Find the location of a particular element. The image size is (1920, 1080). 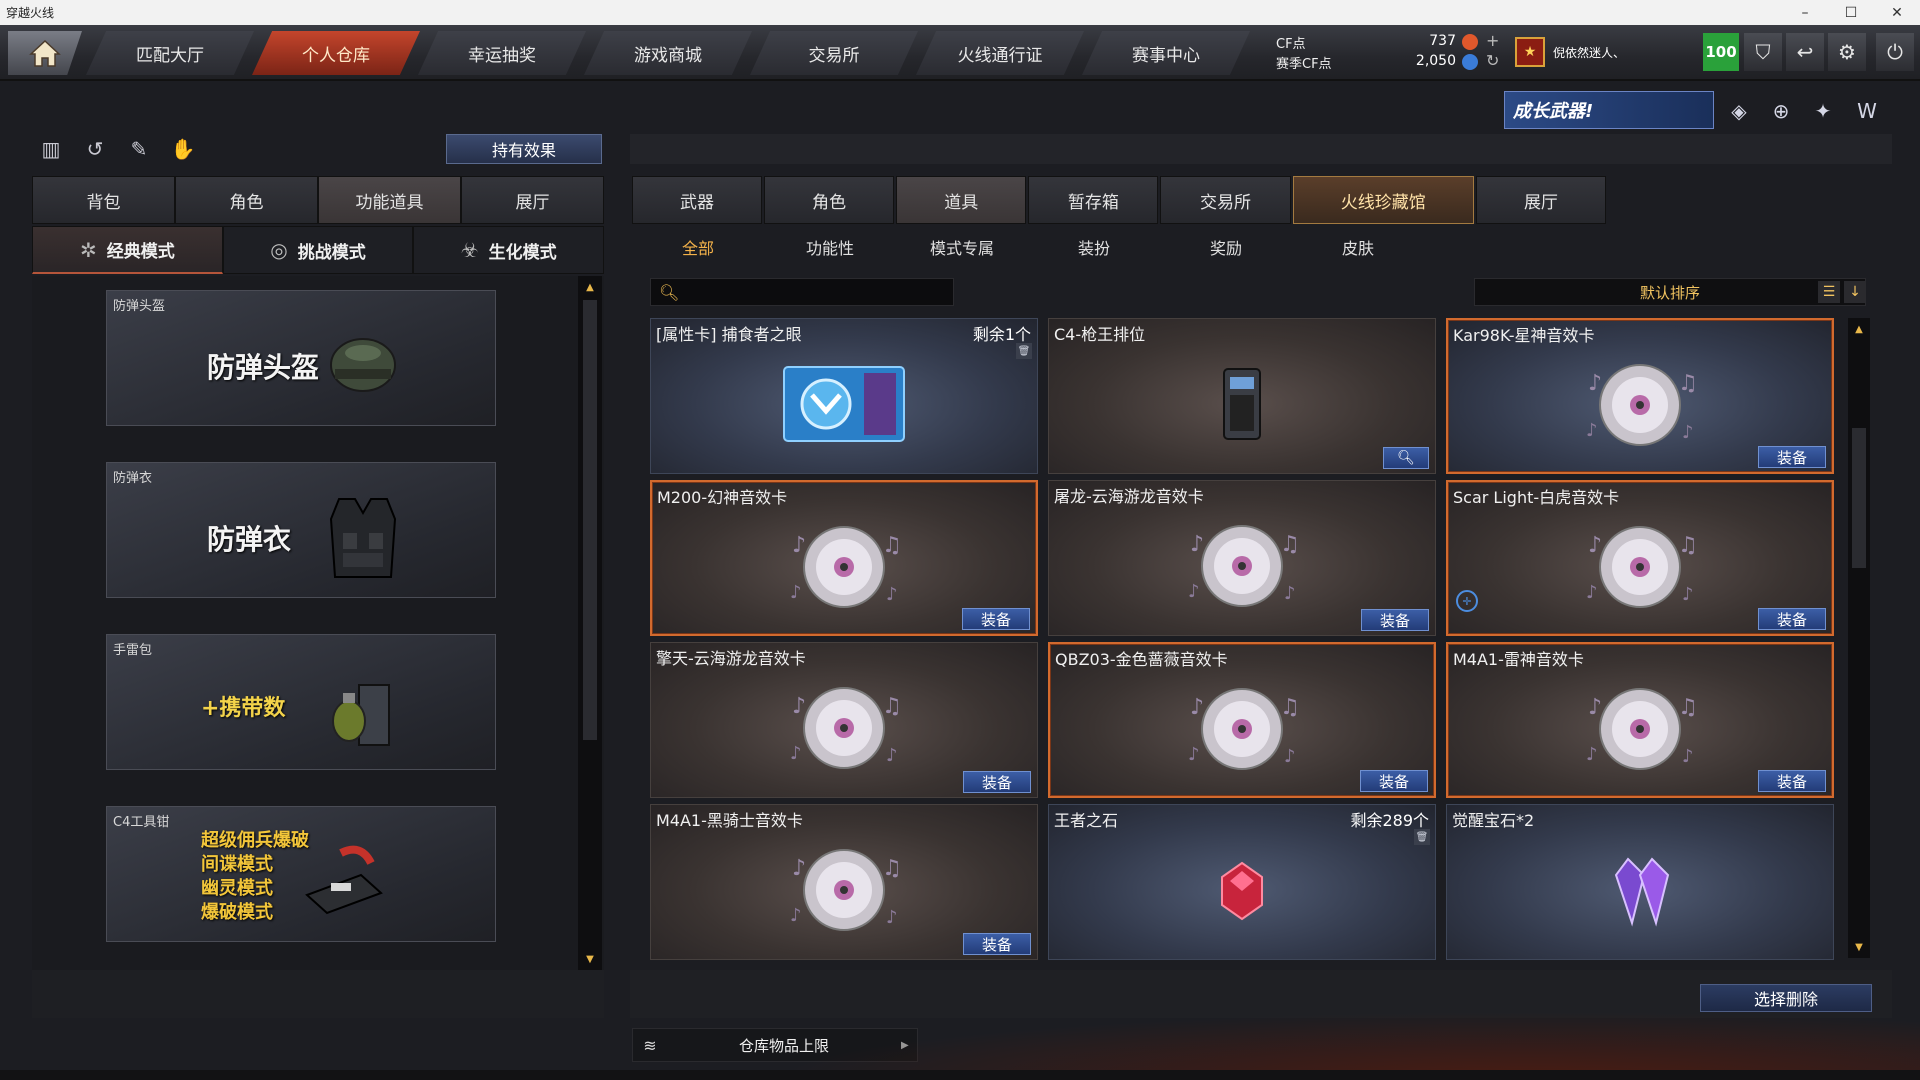

left-tab: 角色 is located at coordinates (246, 200).